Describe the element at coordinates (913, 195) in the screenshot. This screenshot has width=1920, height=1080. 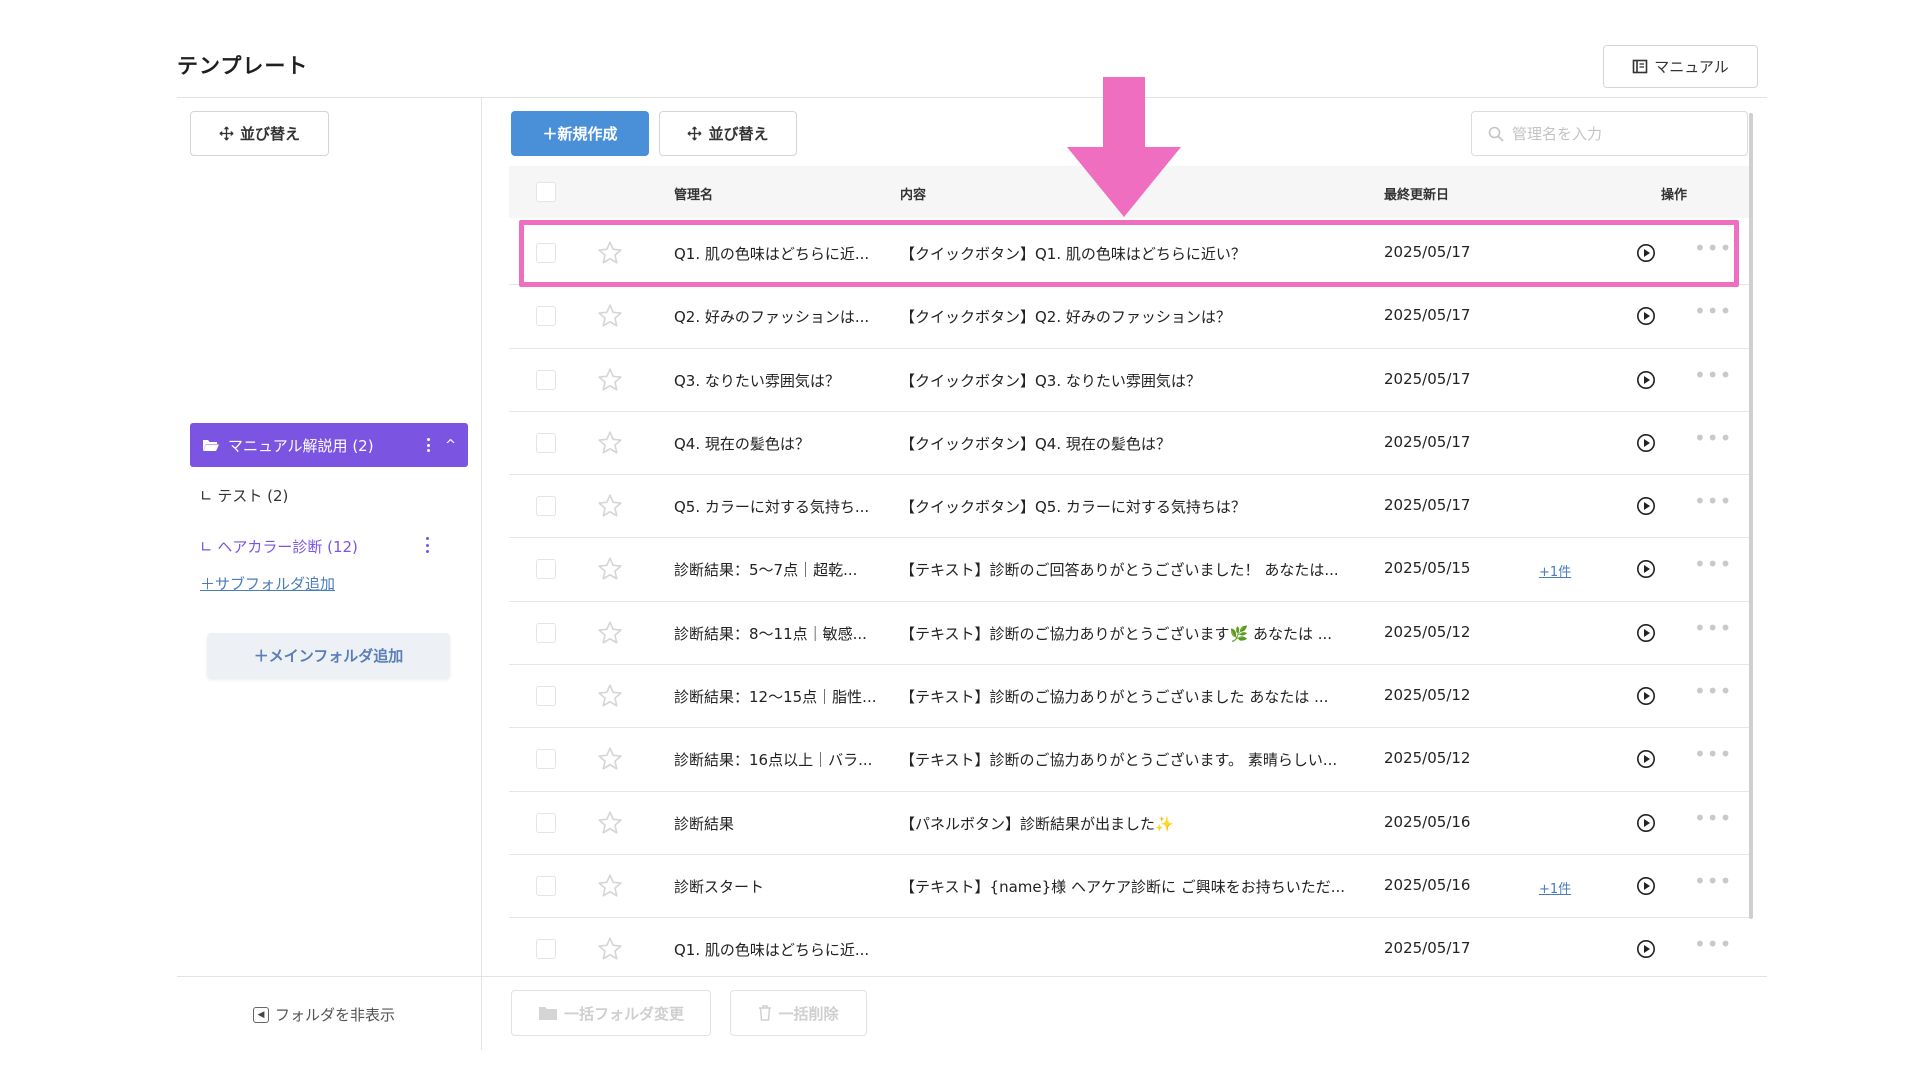
I see `header-content: 内容` at that location.